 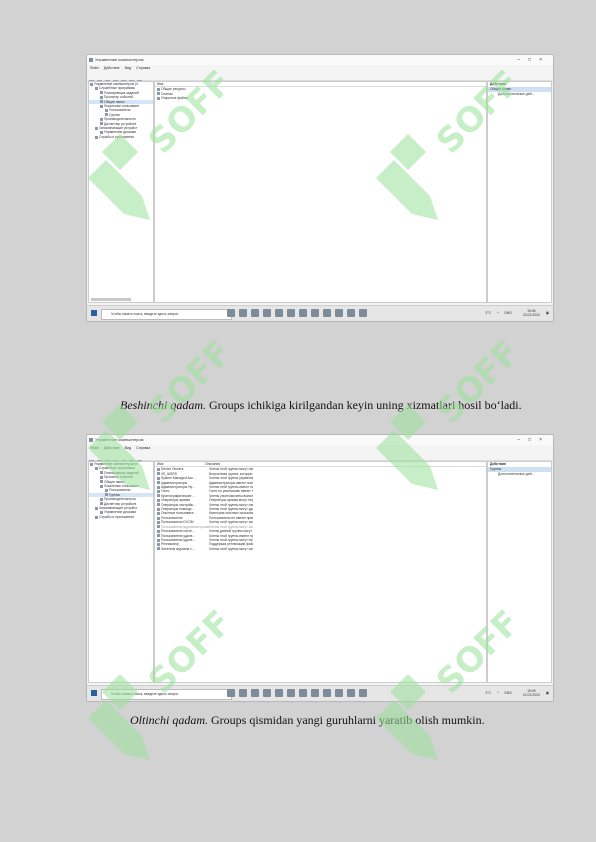 What do you see at coordinates (120, 503) in the screenshot?
I see `tree-item-label: Диспетчер устройств` at bounding box center [120, 503].